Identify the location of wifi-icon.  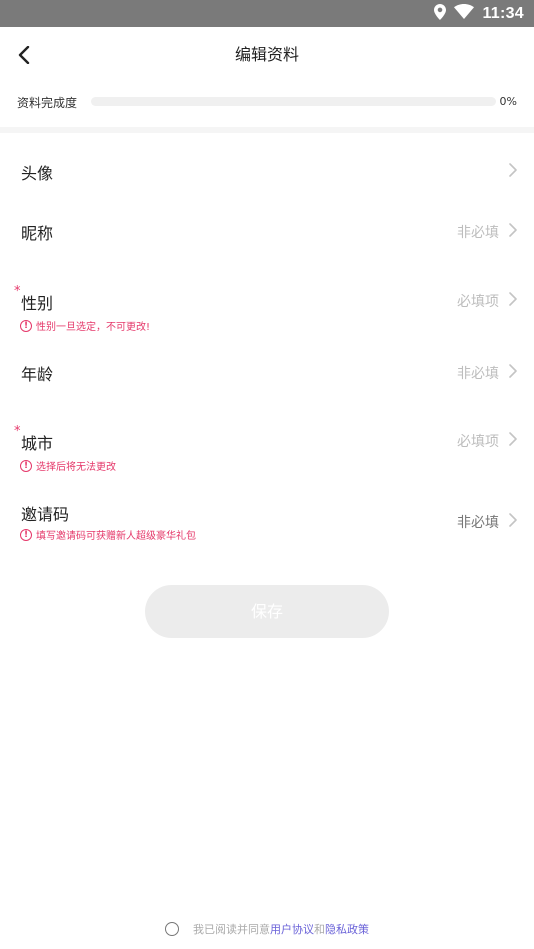
(464, 13).